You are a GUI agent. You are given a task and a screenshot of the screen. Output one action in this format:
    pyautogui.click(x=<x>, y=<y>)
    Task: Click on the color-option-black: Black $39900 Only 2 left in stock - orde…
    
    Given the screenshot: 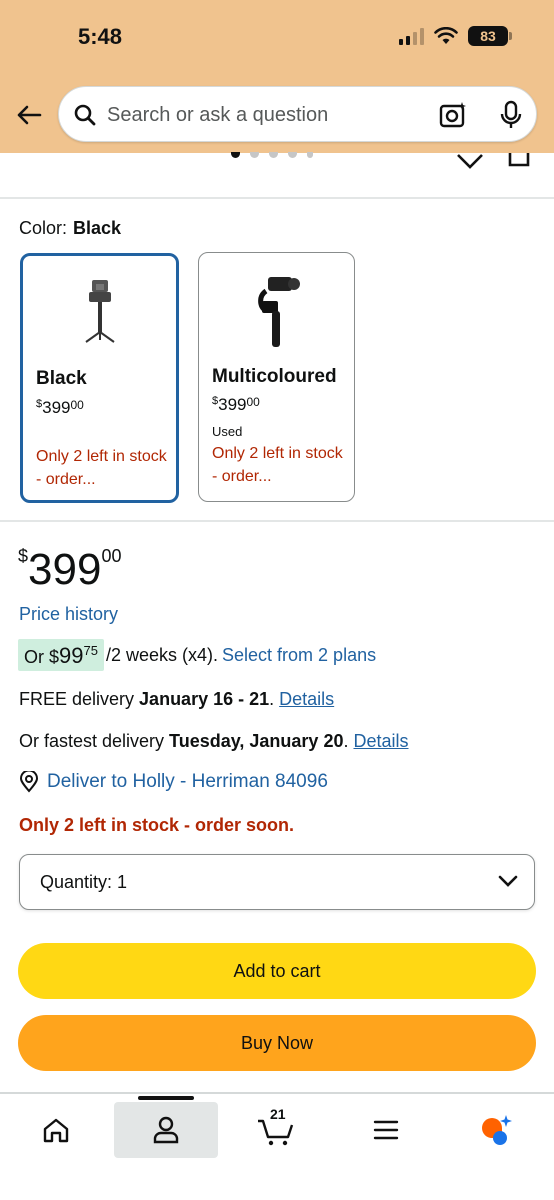 What is the action you would take?
    pyautogui.click(x=99, y=378)
    